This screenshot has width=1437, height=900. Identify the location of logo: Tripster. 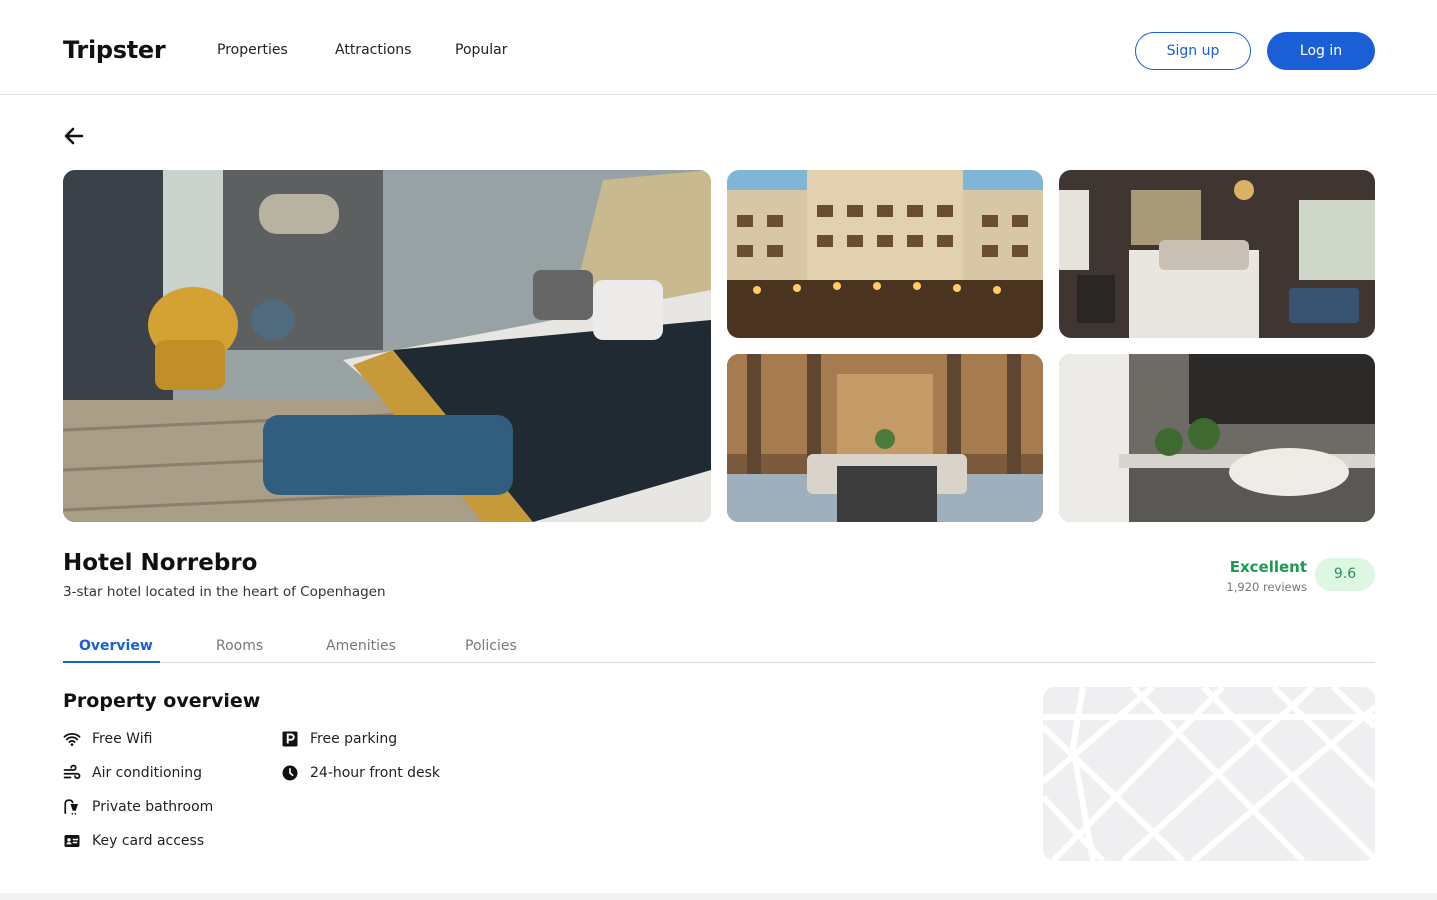
(114, 50).